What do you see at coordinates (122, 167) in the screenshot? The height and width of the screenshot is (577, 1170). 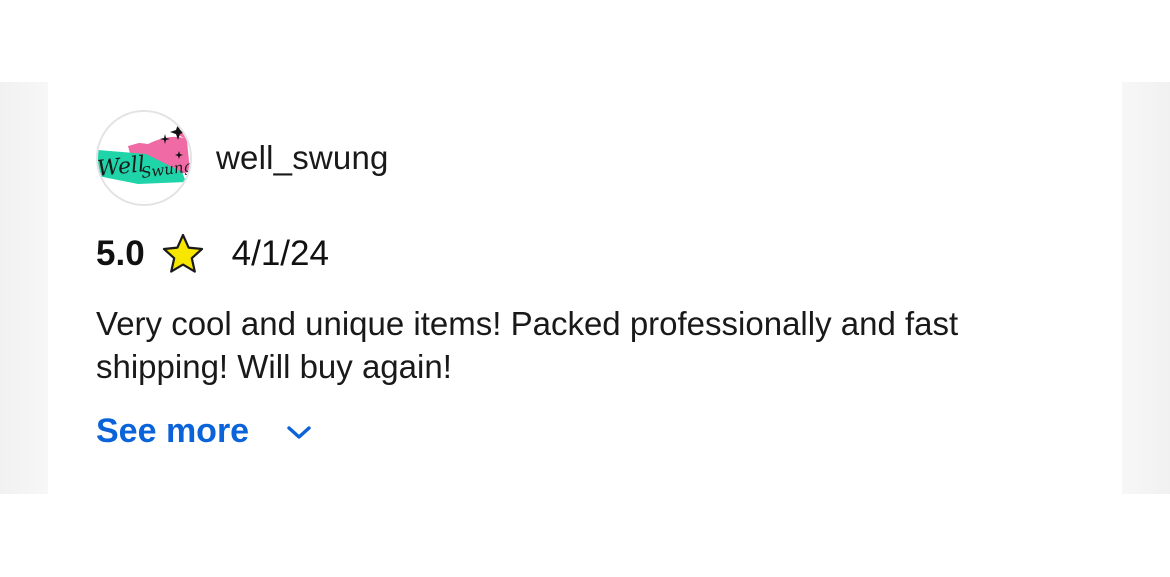 I see `svg-text: Well` at bounding box center [122, 167].